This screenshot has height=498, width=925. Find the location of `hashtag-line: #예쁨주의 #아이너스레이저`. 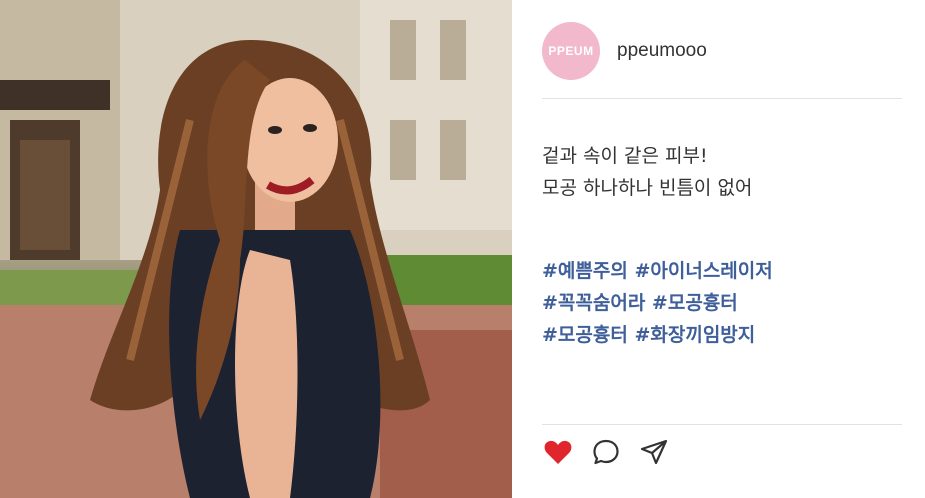

hashtag-line: #예쁨주의 #아이너스레이저 is located at coordinates (657, 271).